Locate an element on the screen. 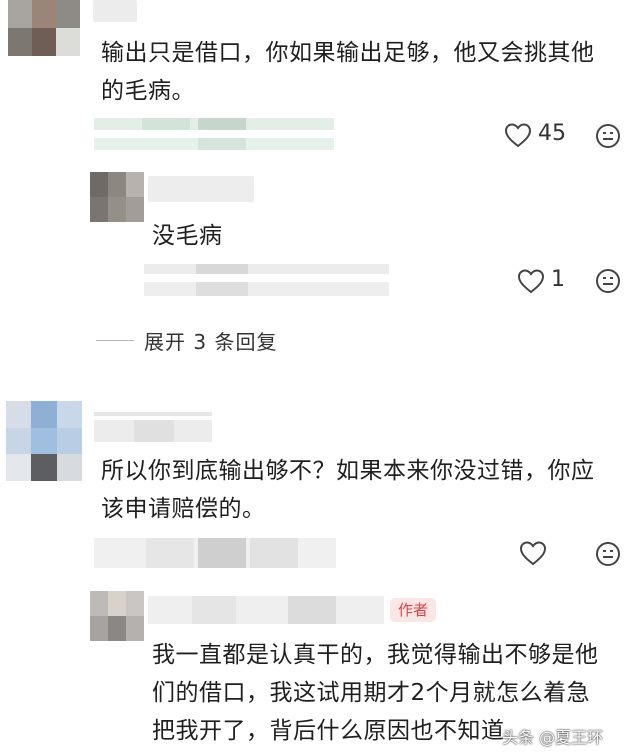  comment-text-line-2: 的毛病。 is located at coordinates (148, 91).